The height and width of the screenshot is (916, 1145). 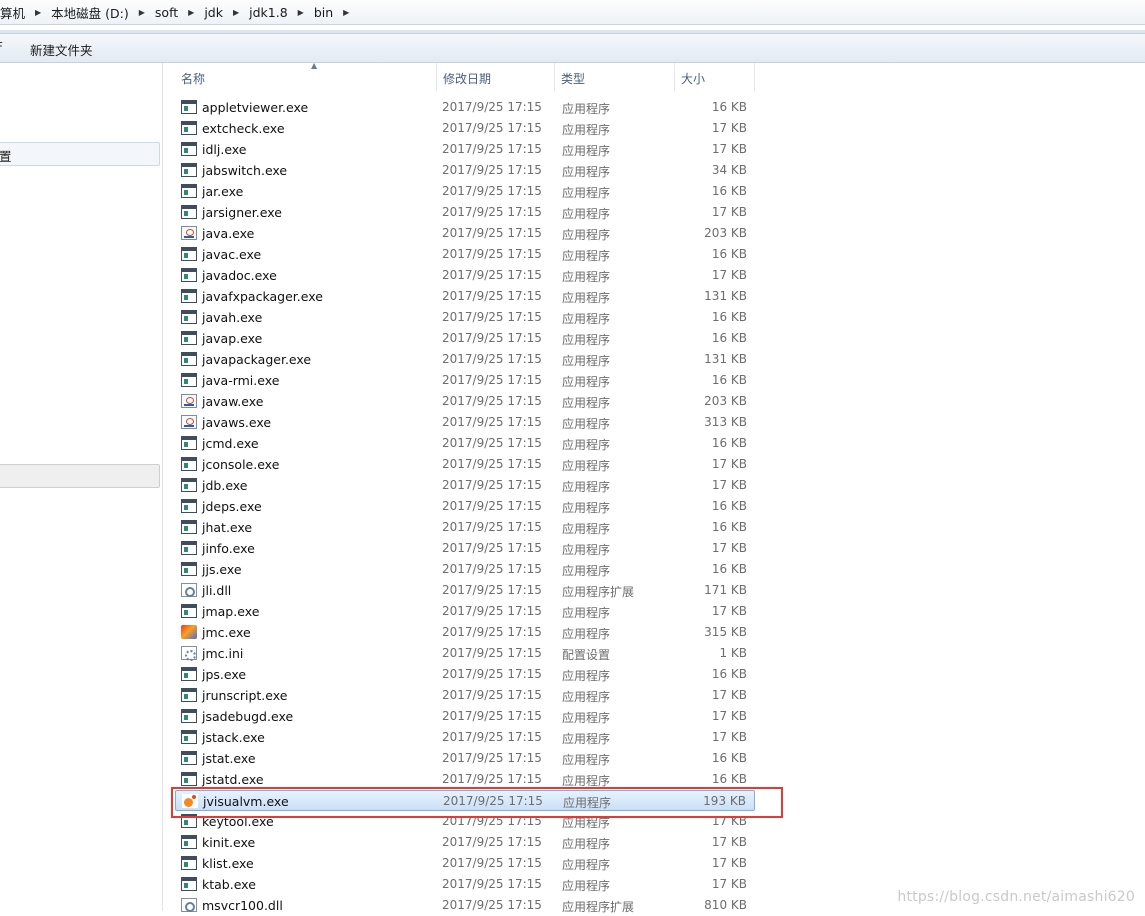 I want to click on file-size: 17 KB, so click(x=729, y=821).